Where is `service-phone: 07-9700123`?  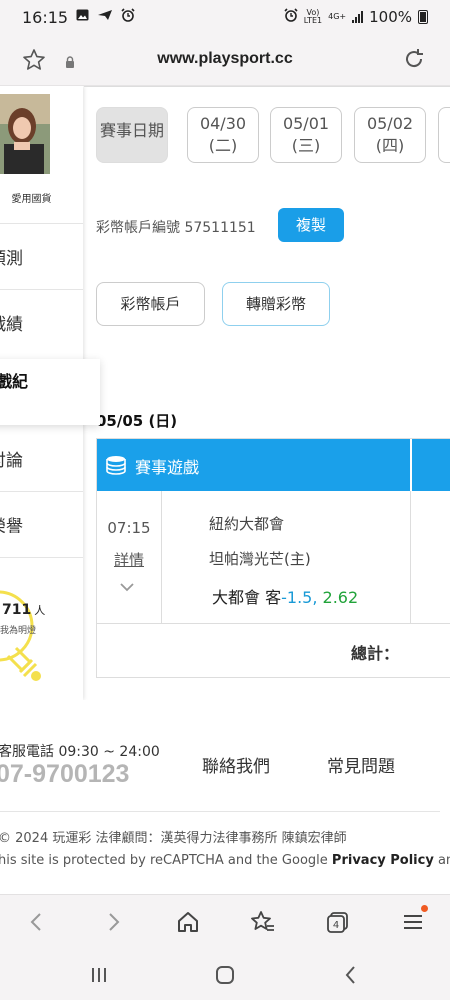 service-phone: 07-9700123 is located at coordinates (64, 774).